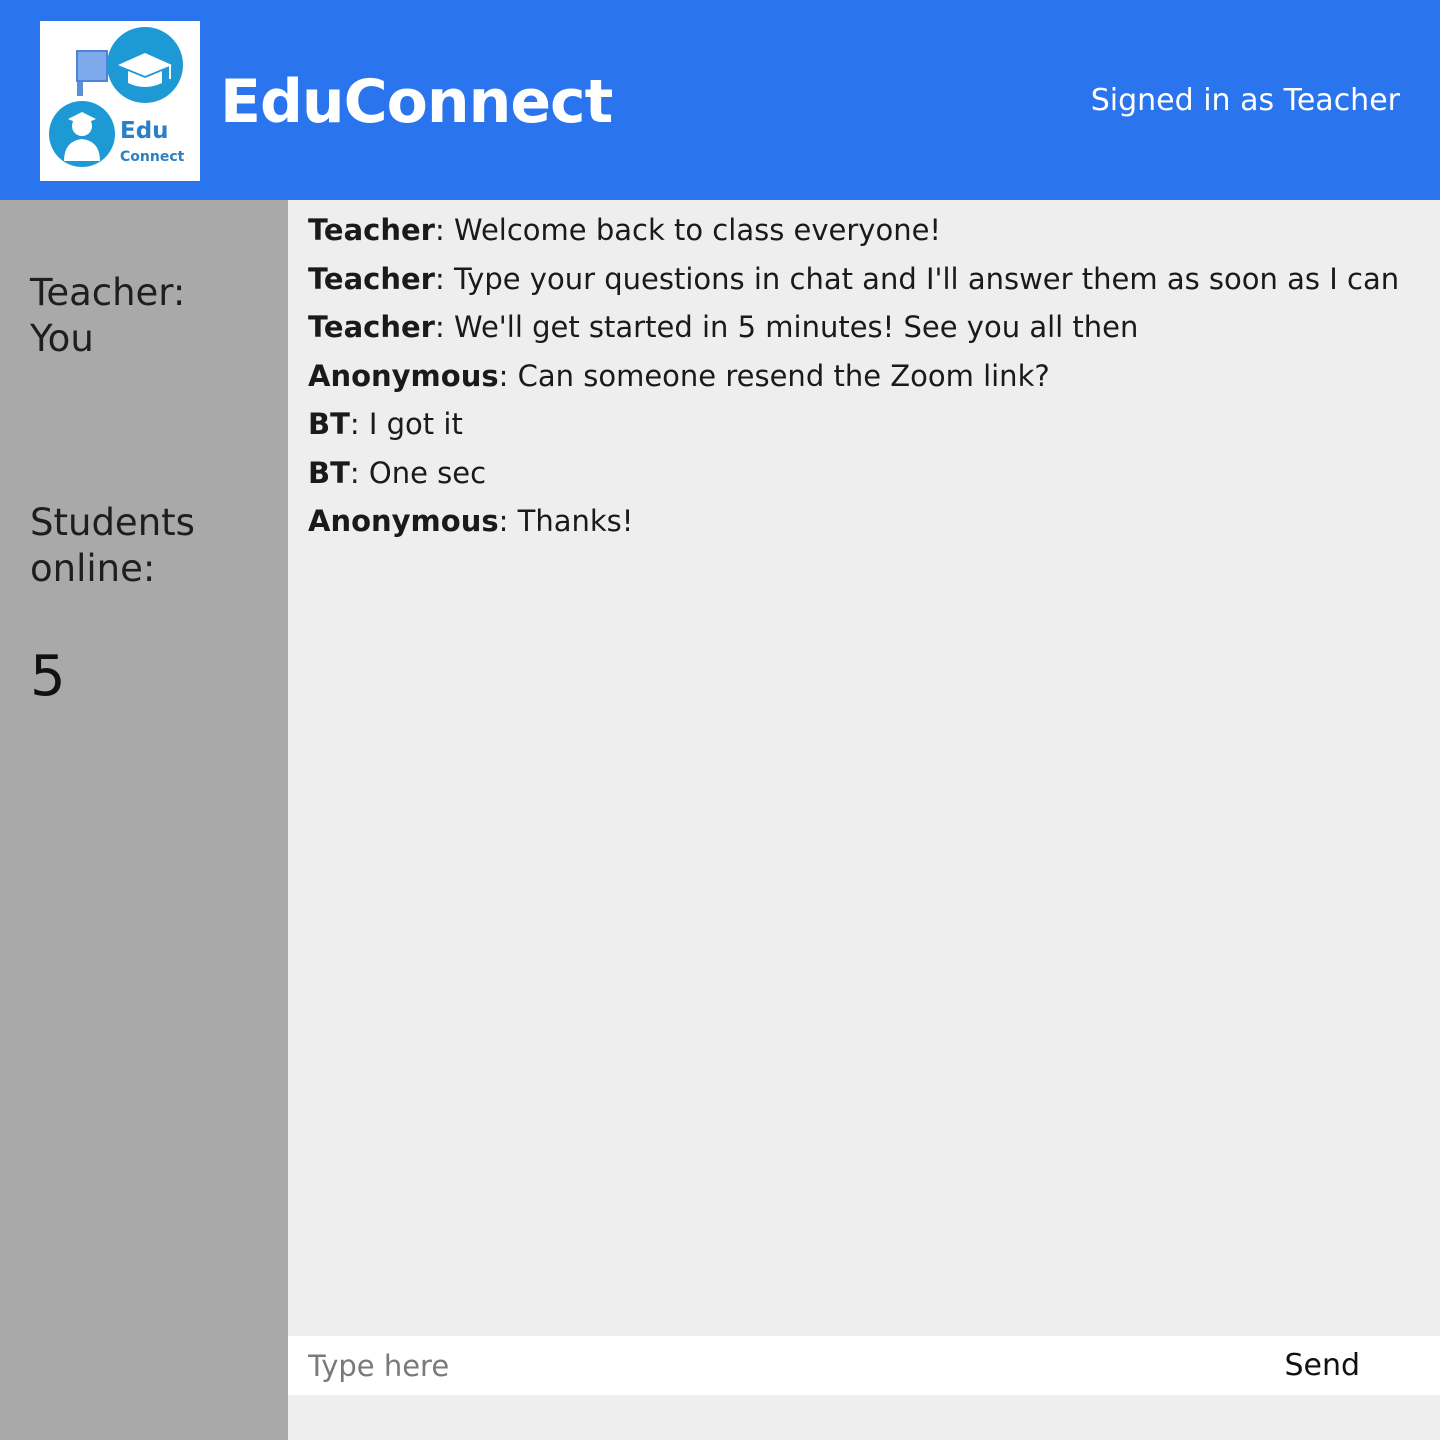  What do you see at coordinates (48, 676) in the screenshot?
I see `students-online-count: 5` at bounding box center [48, 676].